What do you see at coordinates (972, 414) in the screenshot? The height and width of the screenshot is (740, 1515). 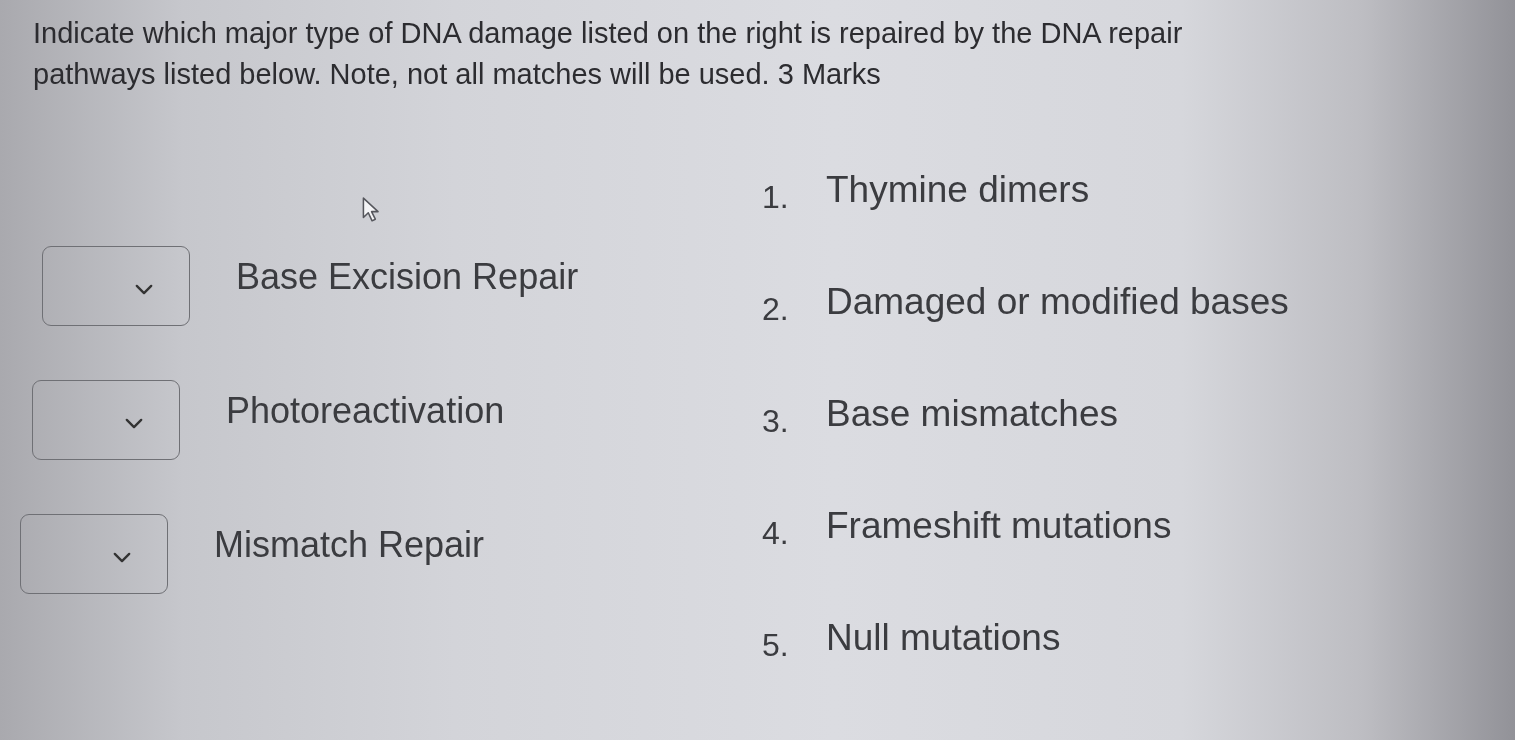 I see `damage-type-label: Base mismatches` at bounding box center [972, 414].